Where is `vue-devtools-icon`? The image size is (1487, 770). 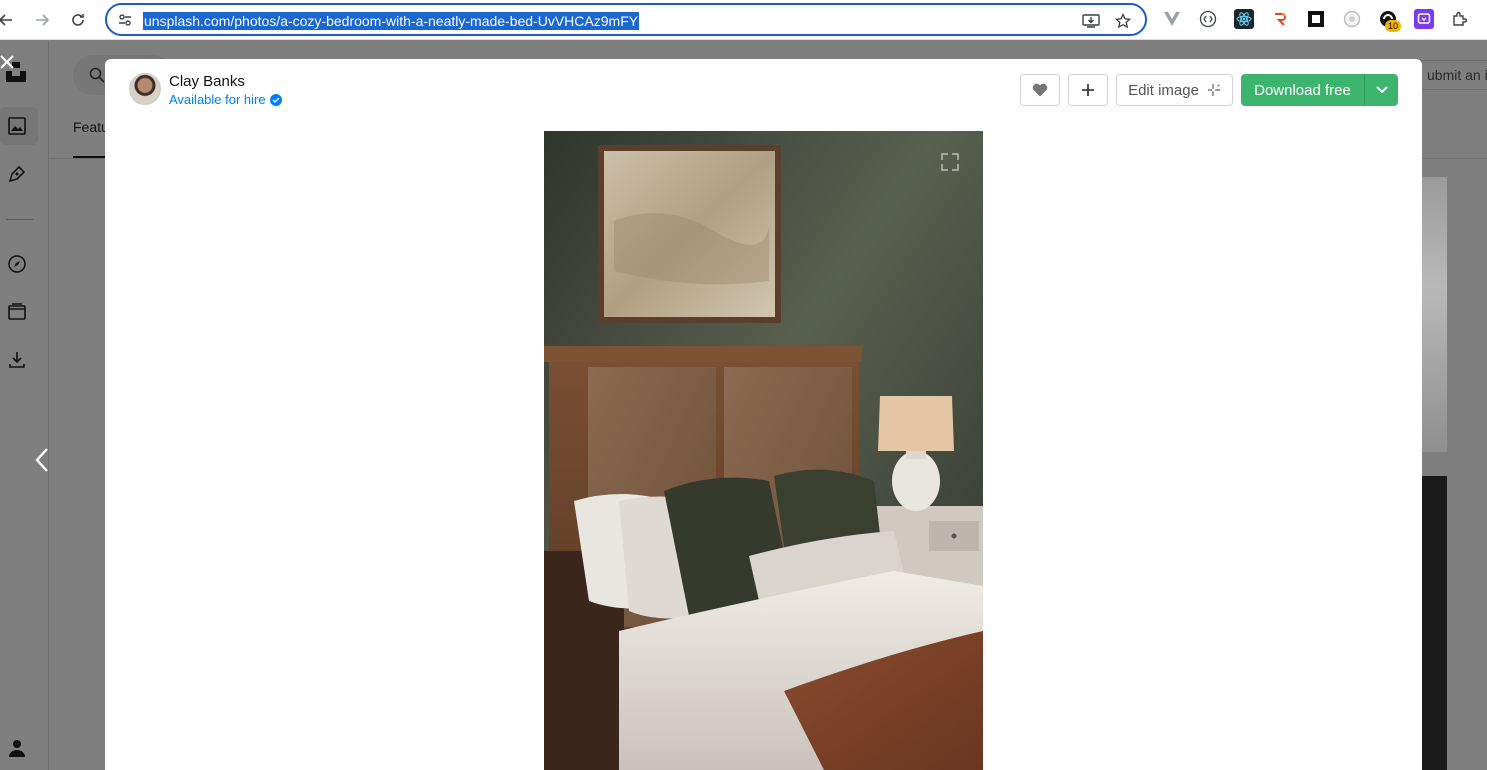
vue-devtools-icon is located at coordinates (1172, 19).